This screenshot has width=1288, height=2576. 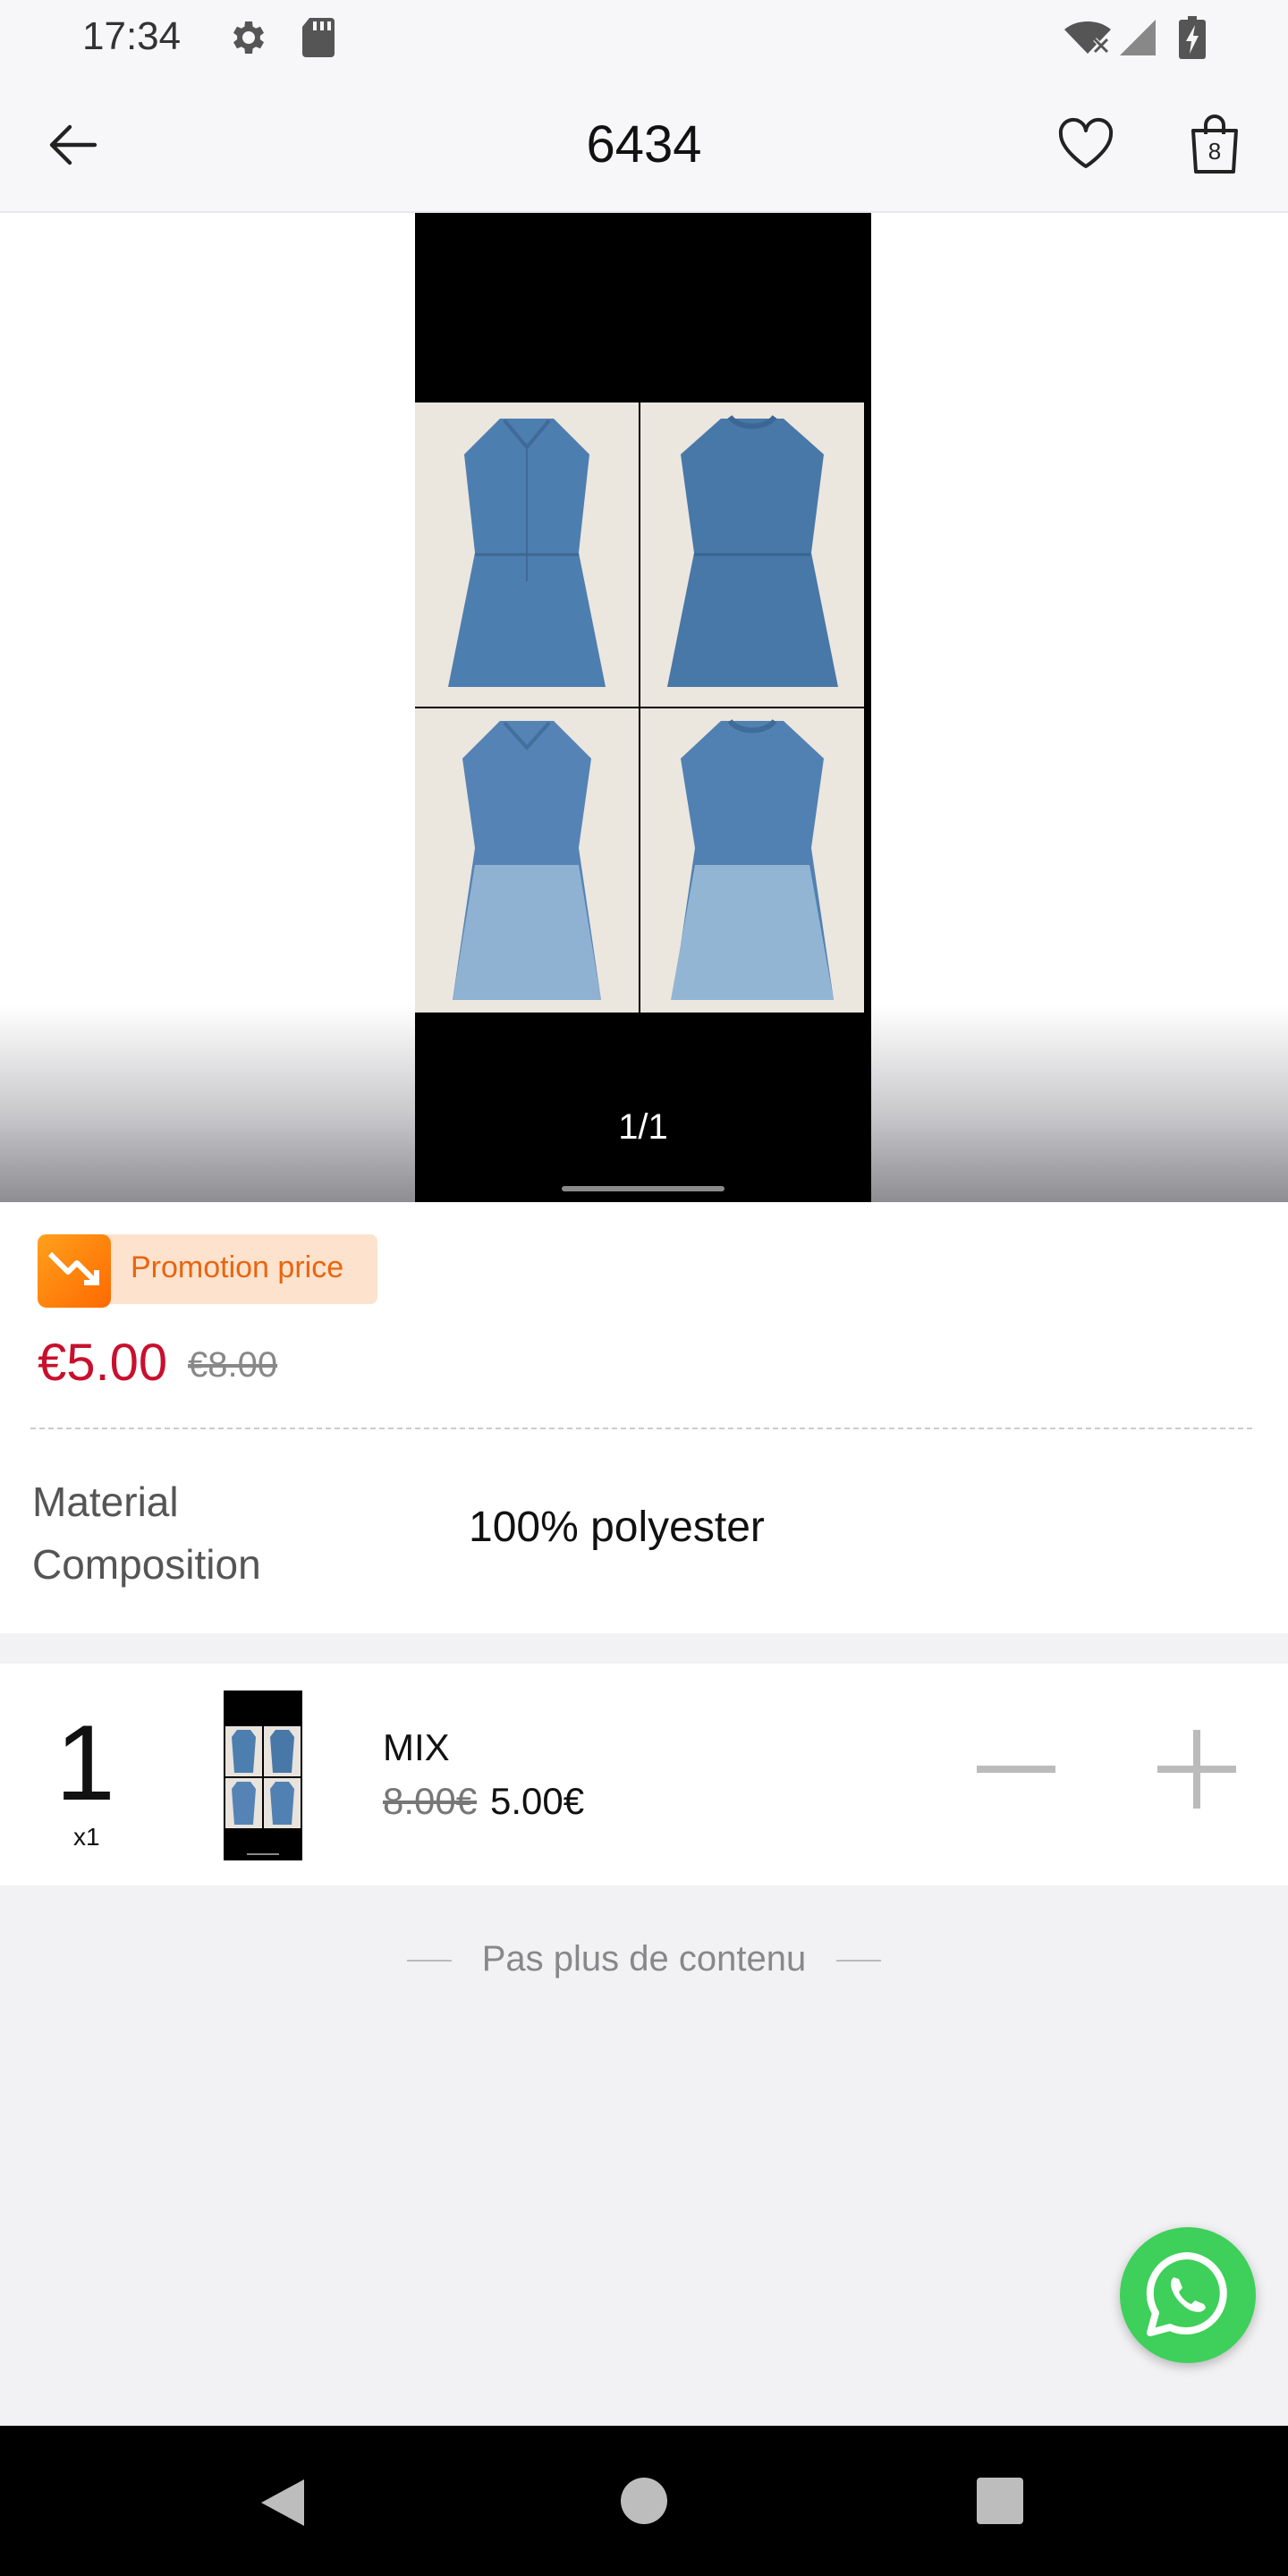 What do you see at coordinates (103, 1363) in the screenshot?
I see `current-price: €5.00` at bounding box center [103, 1363].